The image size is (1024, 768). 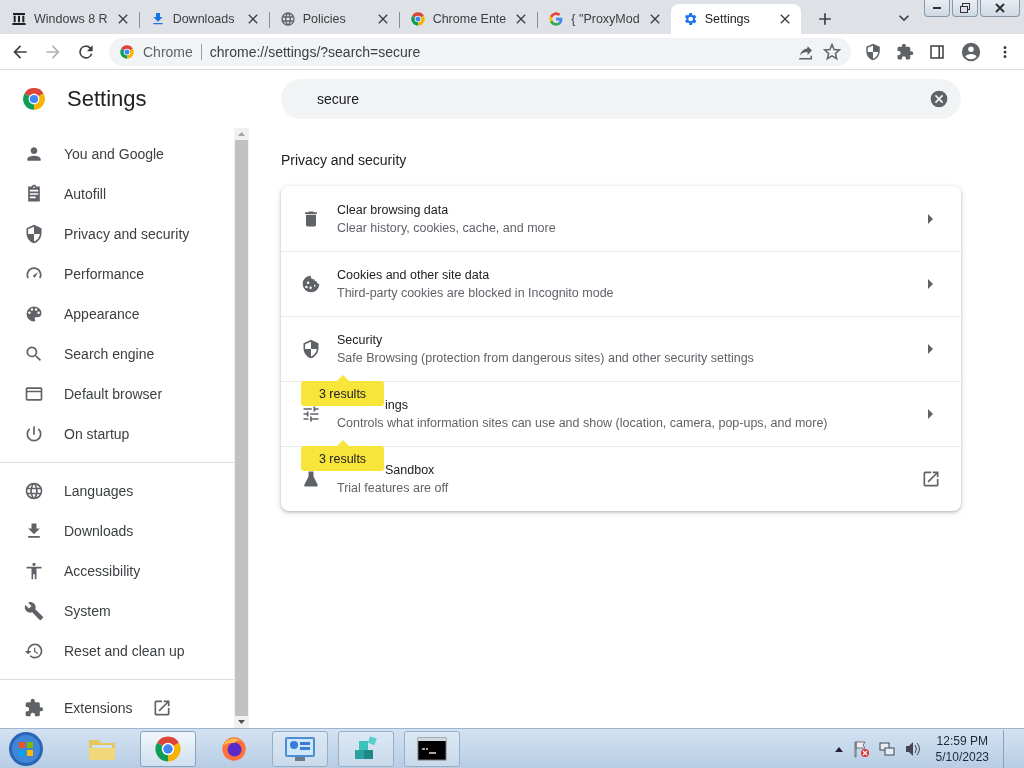 I want to click on browser-tab: Chrome Ente, so click(x=468, y=19).